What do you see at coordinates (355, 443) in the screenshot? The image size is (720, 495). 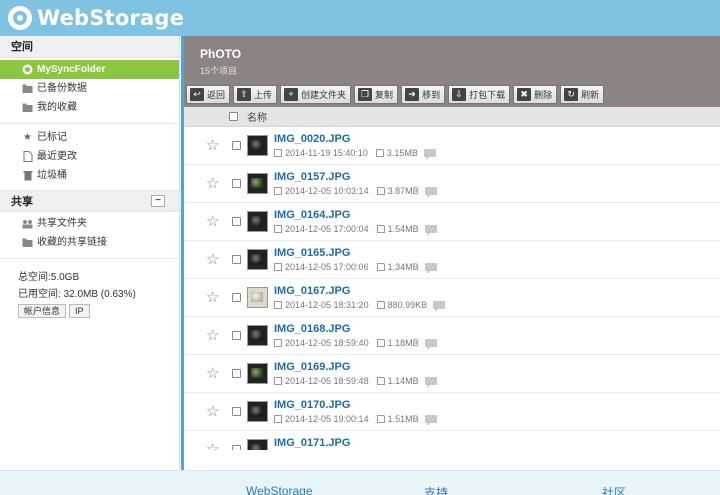 I see `file-name-link: IMG_0171.JPG` at bounding box center [355, 443].